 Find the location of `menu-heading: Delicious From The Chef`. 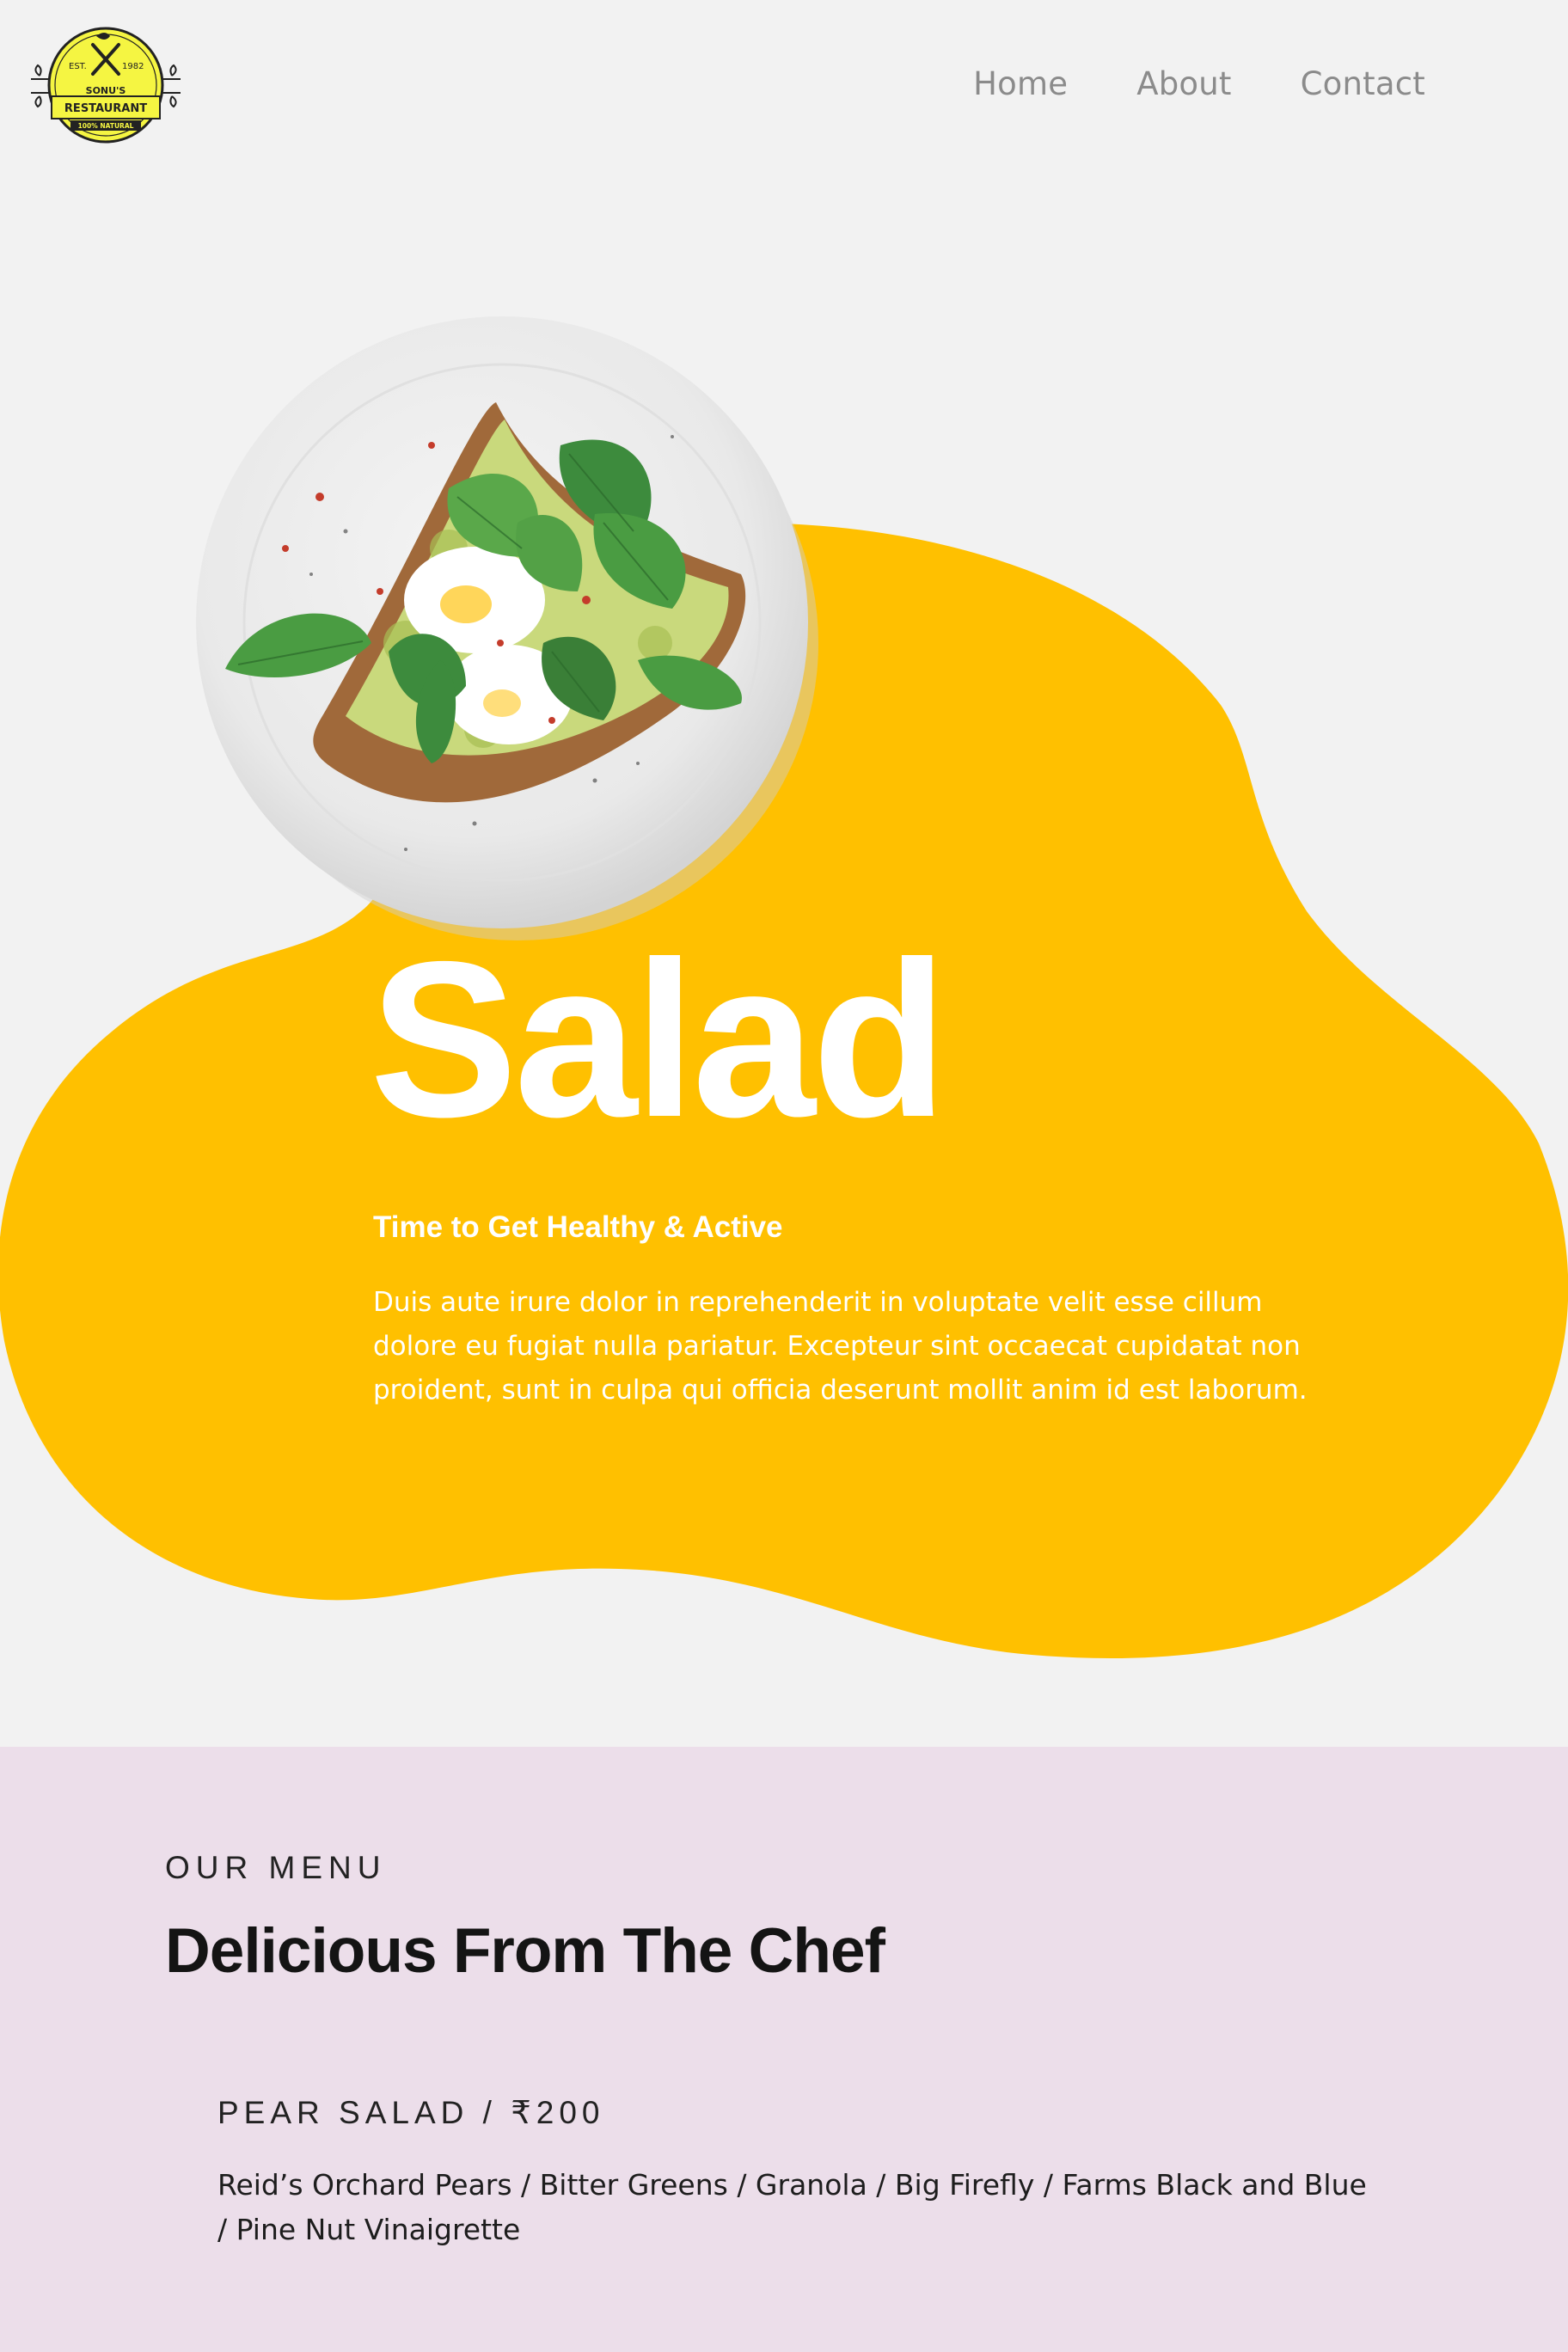

menu-heading: Delicious From The Chef is located at coordinates (525, 1951).